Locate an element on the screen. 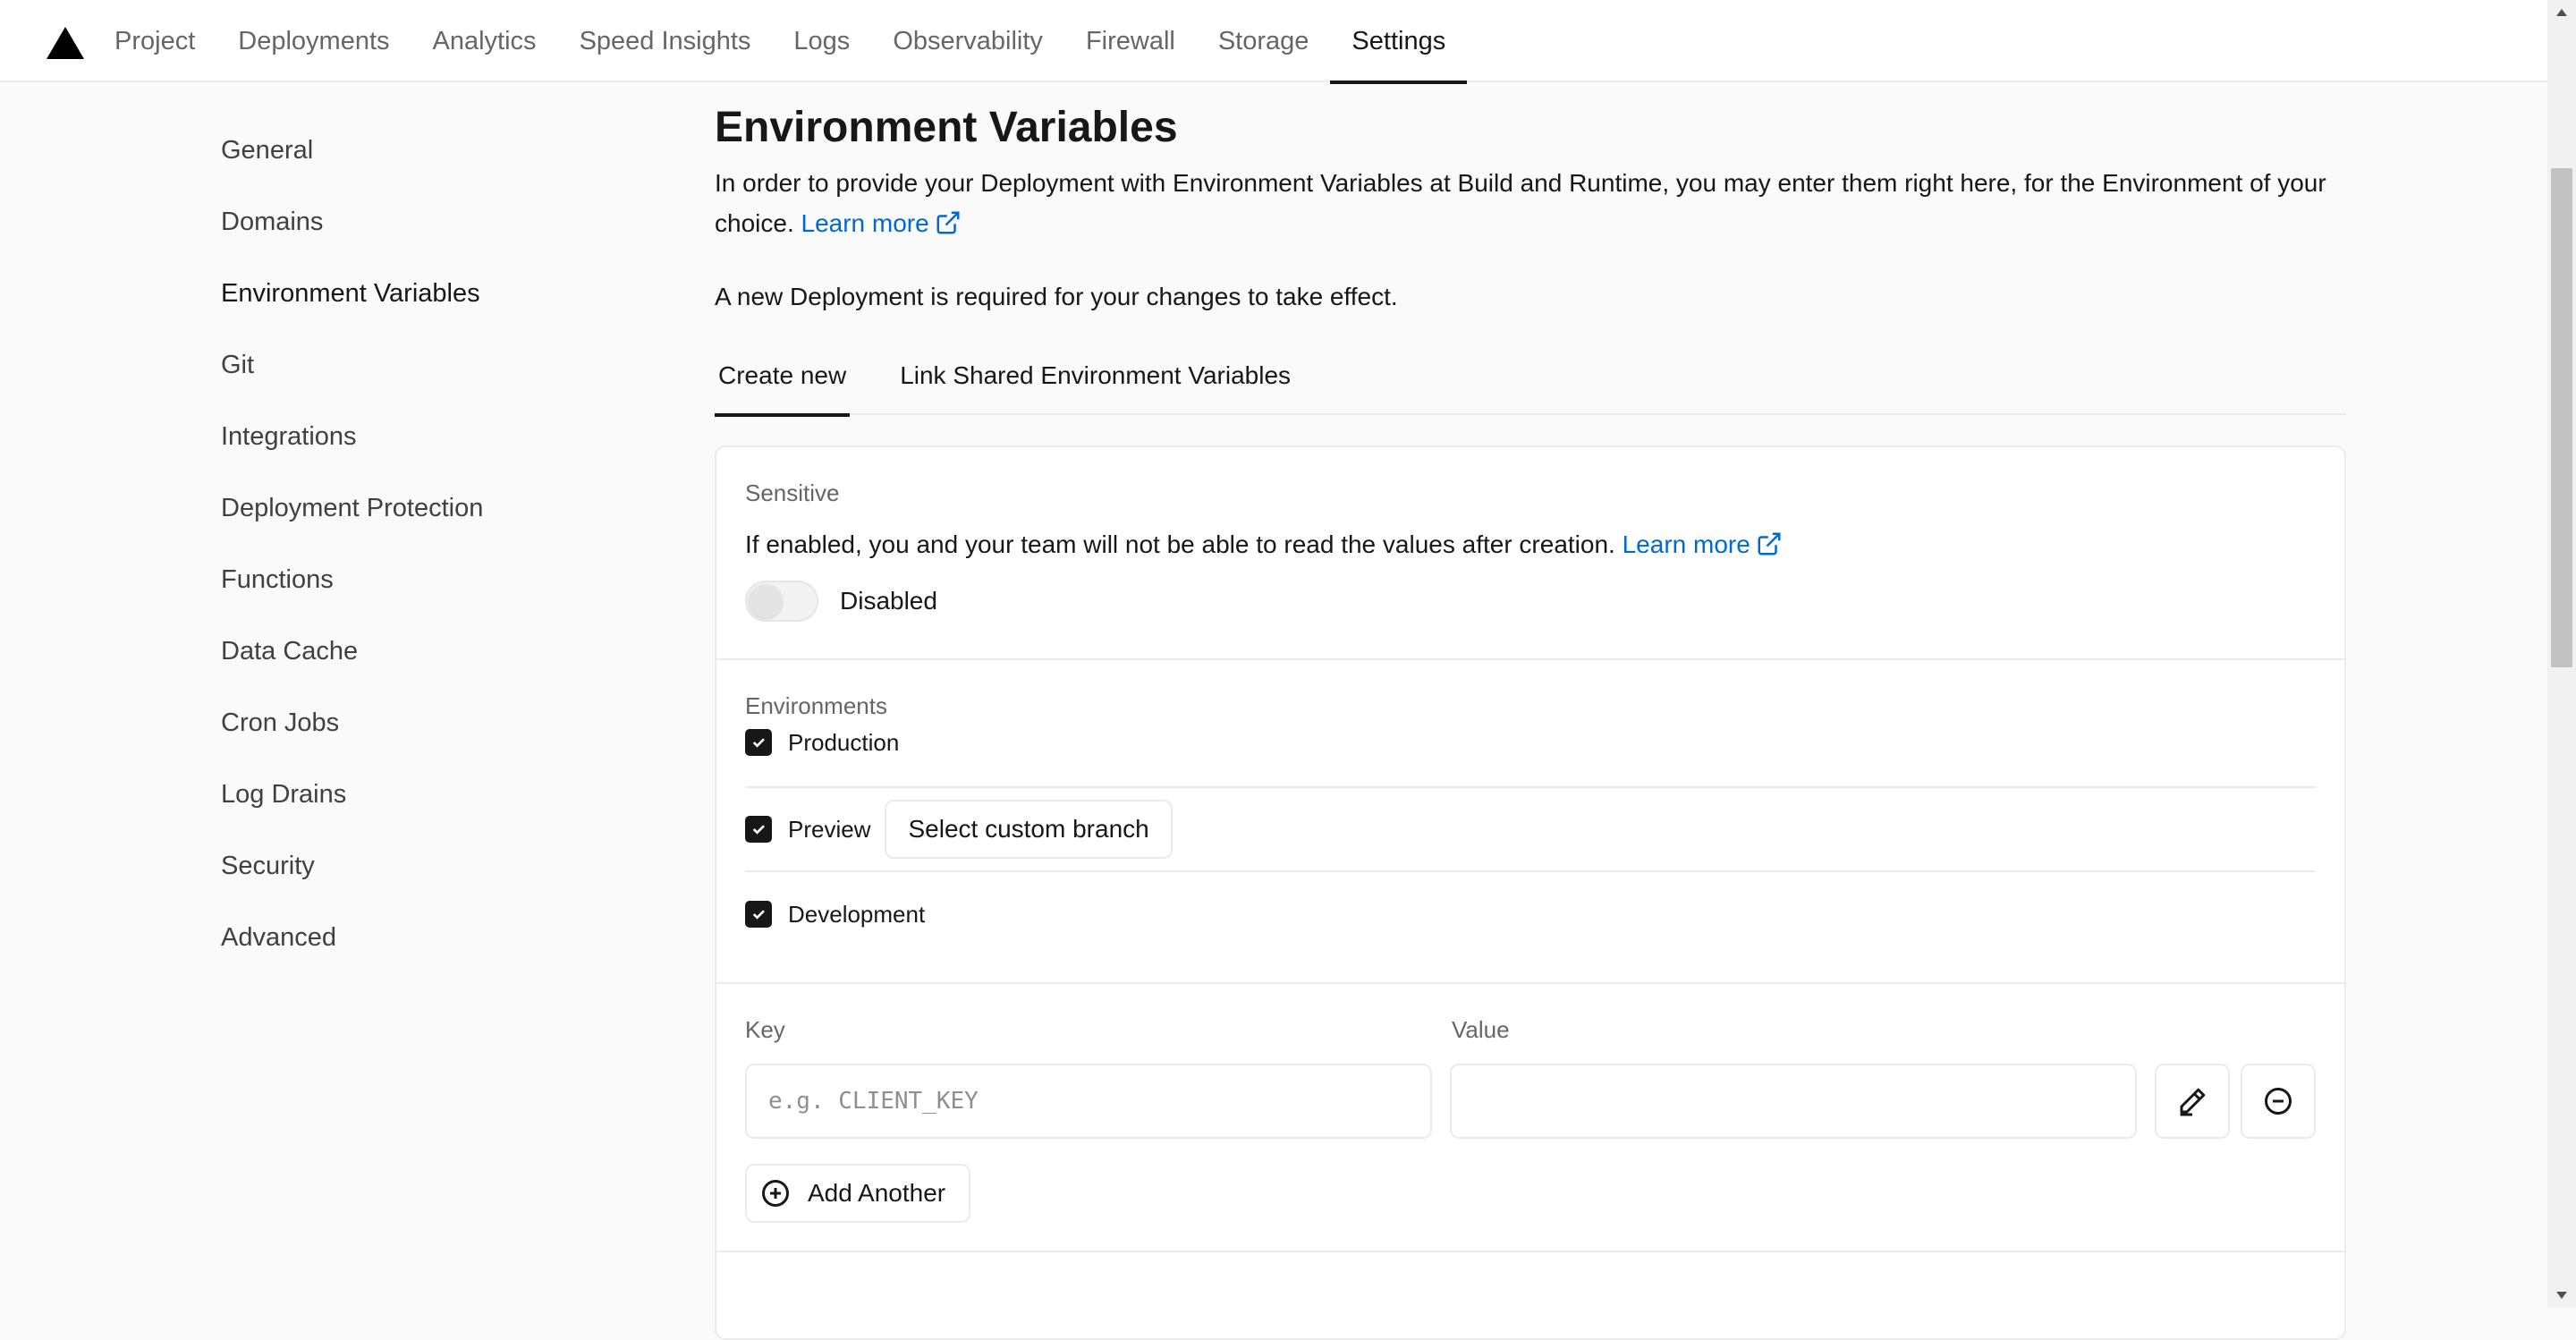 The image size is (2576, 1340). sensitive-toggle is located at coordinates (781, 601).